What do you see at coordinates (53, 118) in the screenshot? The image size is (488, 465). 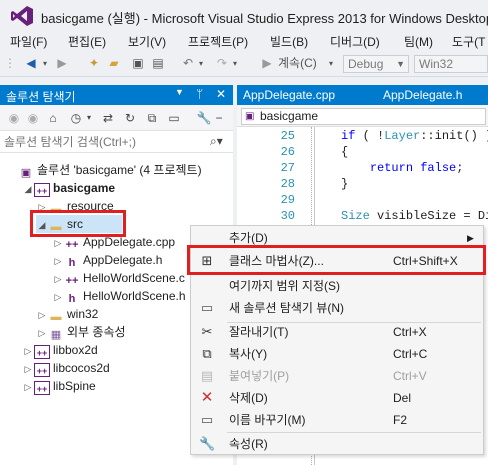 I see `home-icon: ⌂` at bounding box center [53, 118].